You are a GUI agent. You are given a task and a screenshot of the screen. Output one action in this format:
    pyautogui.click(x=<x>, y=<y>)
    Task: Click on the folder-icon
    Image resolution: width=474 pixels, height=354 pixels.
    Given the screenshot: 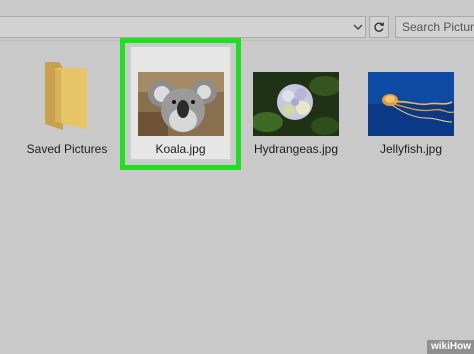 What is the action you would take?
    pyautogui.click(x=66, y=96)
    